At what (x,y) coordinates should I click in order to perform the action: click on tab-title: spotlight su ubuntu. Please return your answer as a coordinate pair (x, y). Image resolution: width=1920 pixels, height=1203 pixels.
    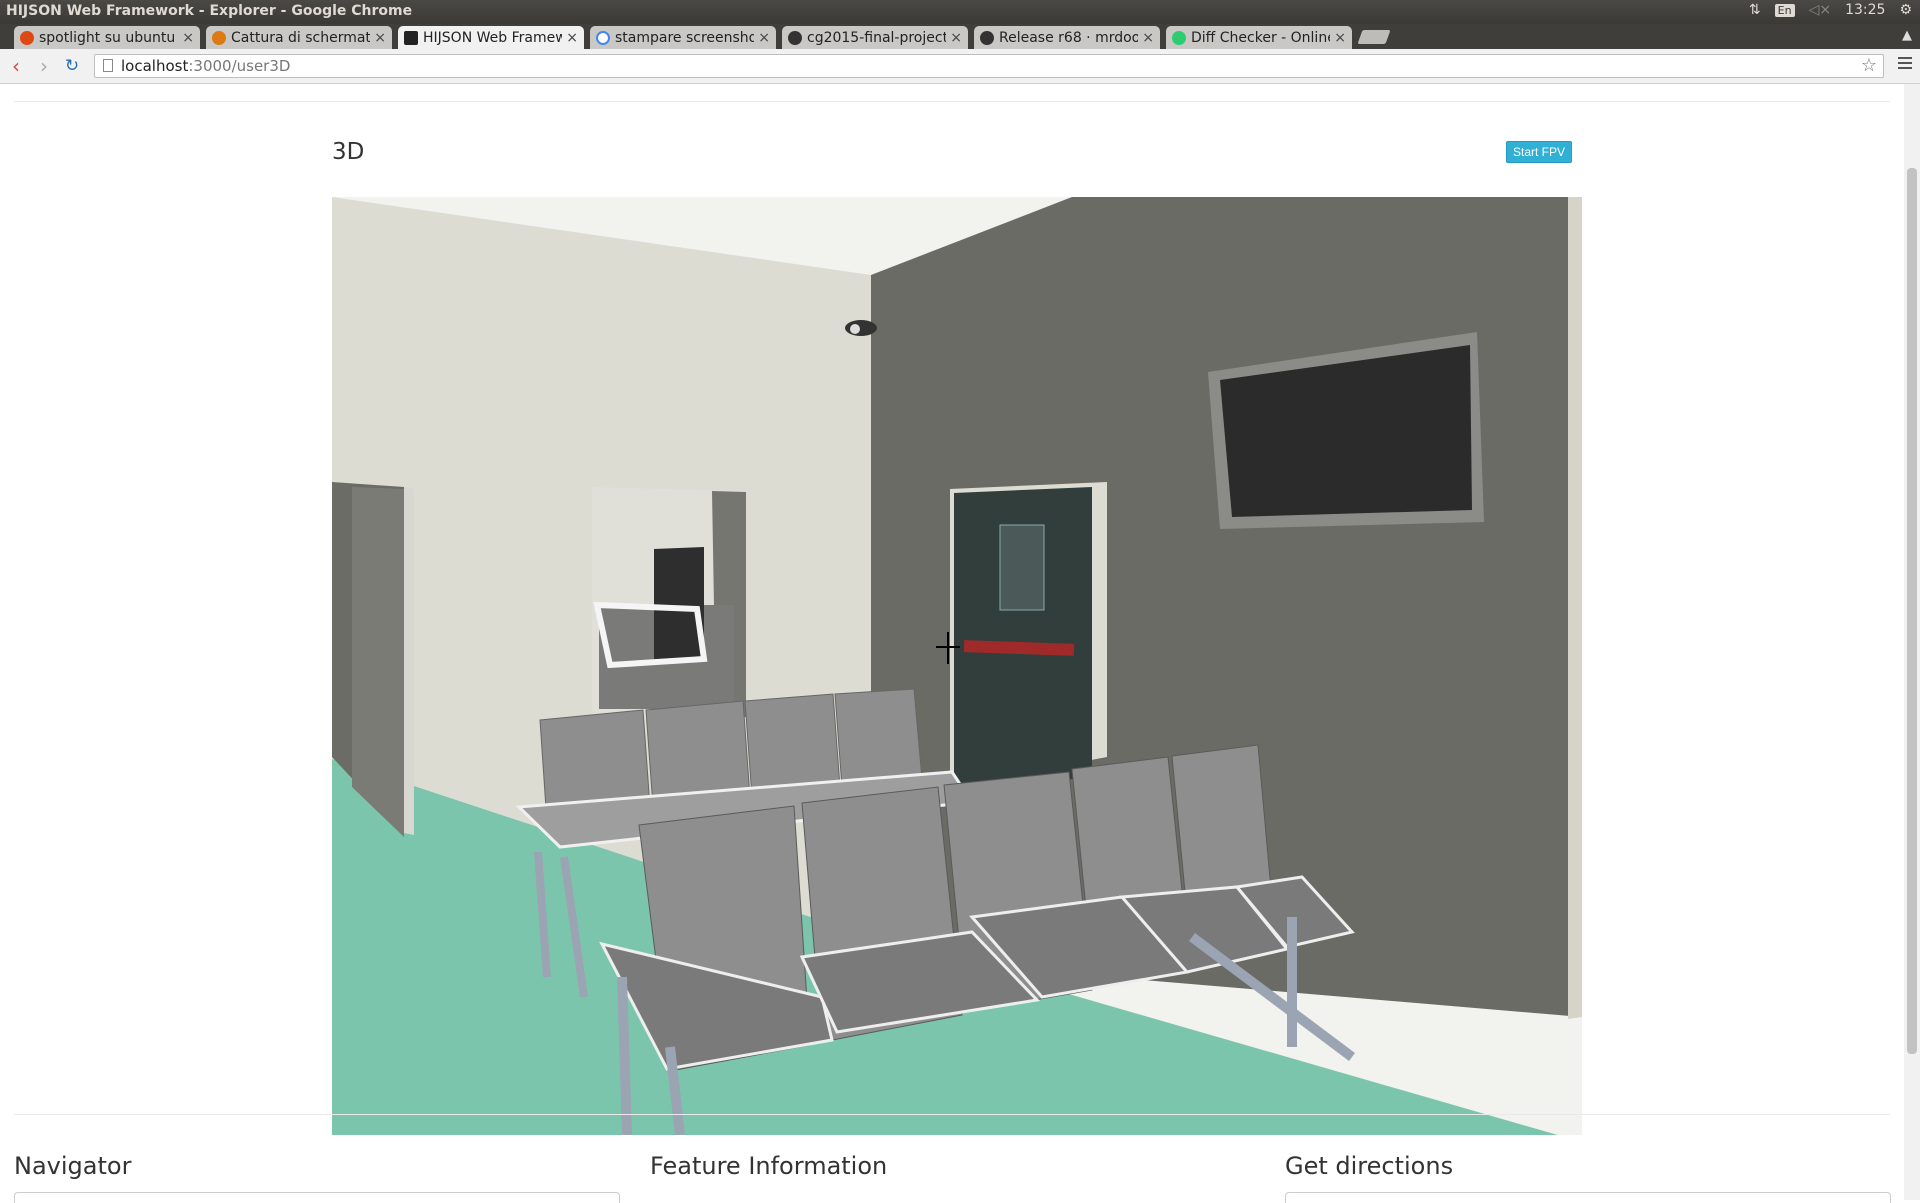
    Looking at the image, I should click on (107, 37).